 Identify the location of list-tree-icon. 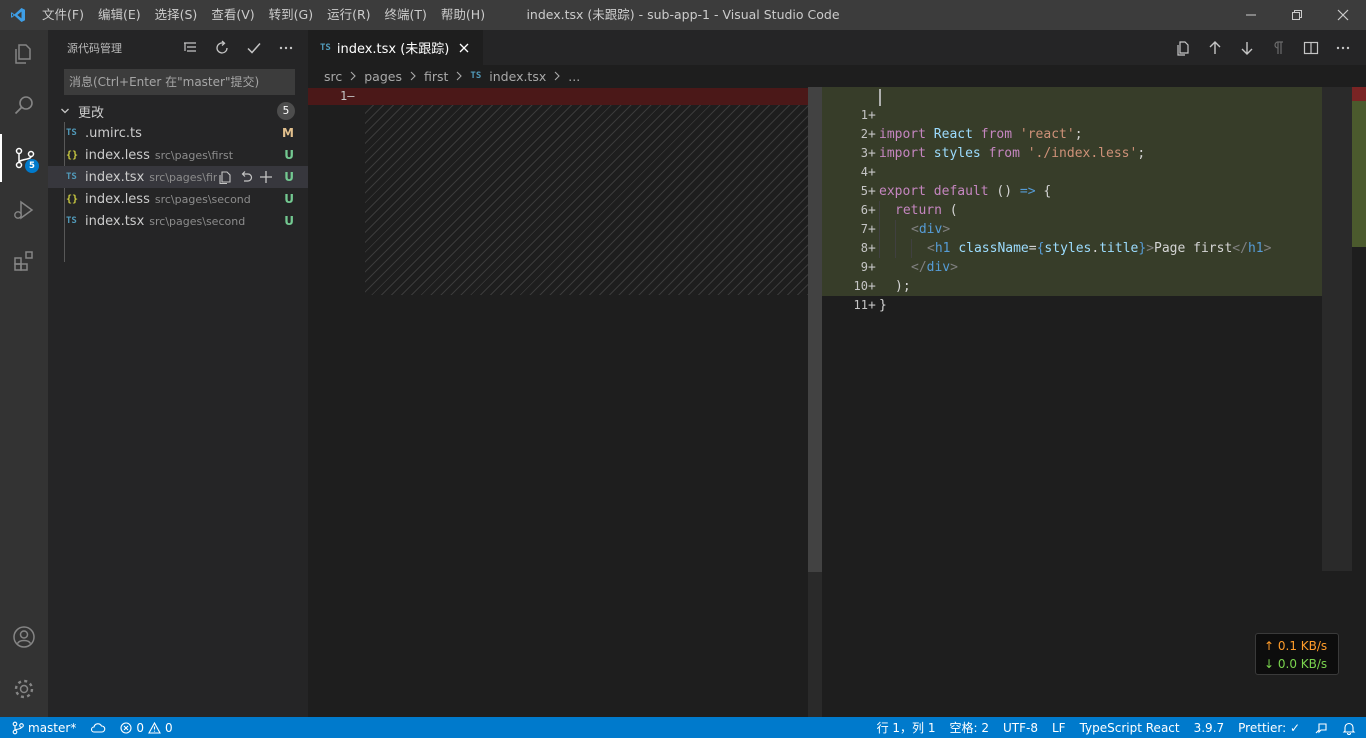
(190, 46).